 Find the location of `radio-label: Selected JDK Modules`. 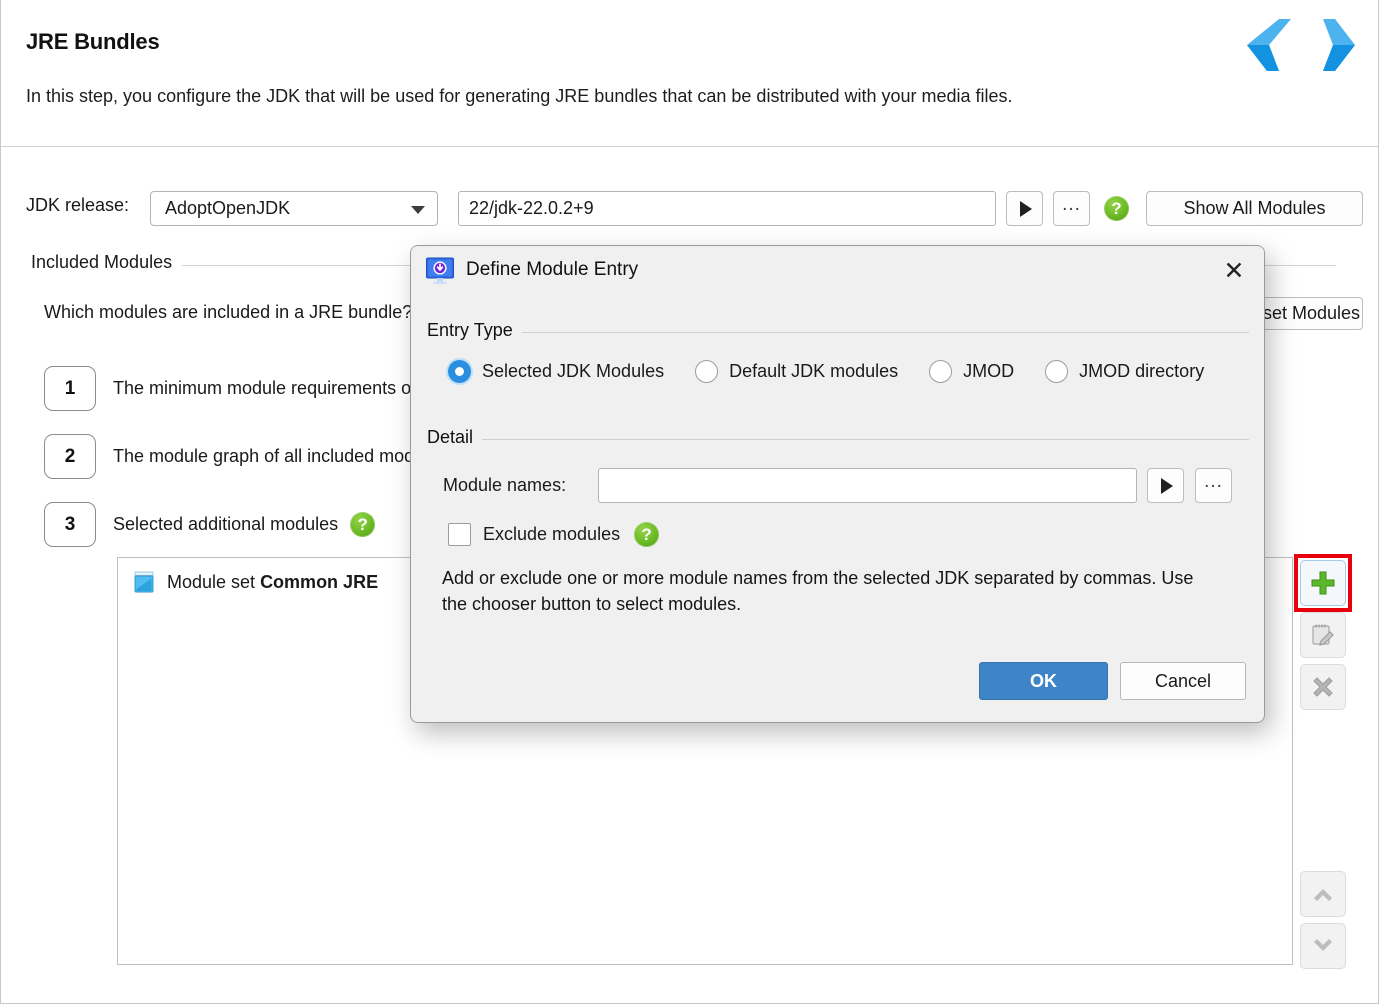

radio-label: Selected JDK Modules is located at coordinates (573, 371).